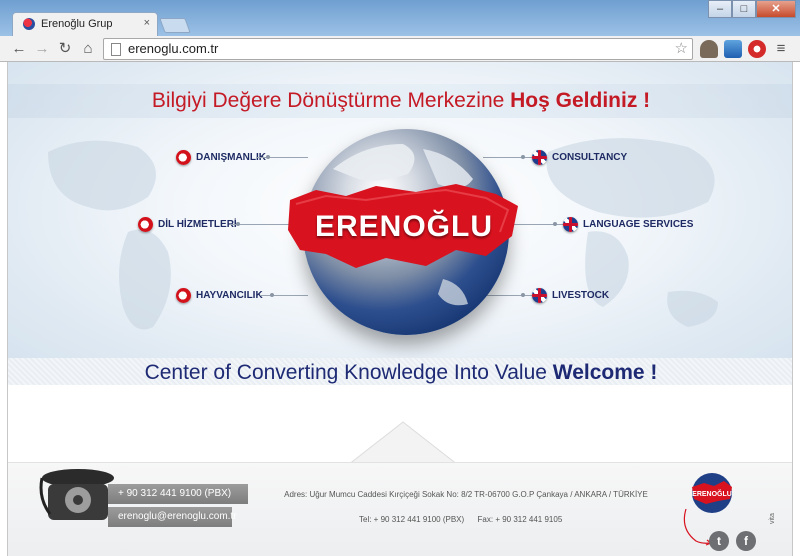 Image resolution: width=800 pixels, height=556 pixels. Describe the element at coordinates (400, 18) in the screenshot. I see `window-titlebar: Erenoğlu Grup × – □ ✕` at that location.